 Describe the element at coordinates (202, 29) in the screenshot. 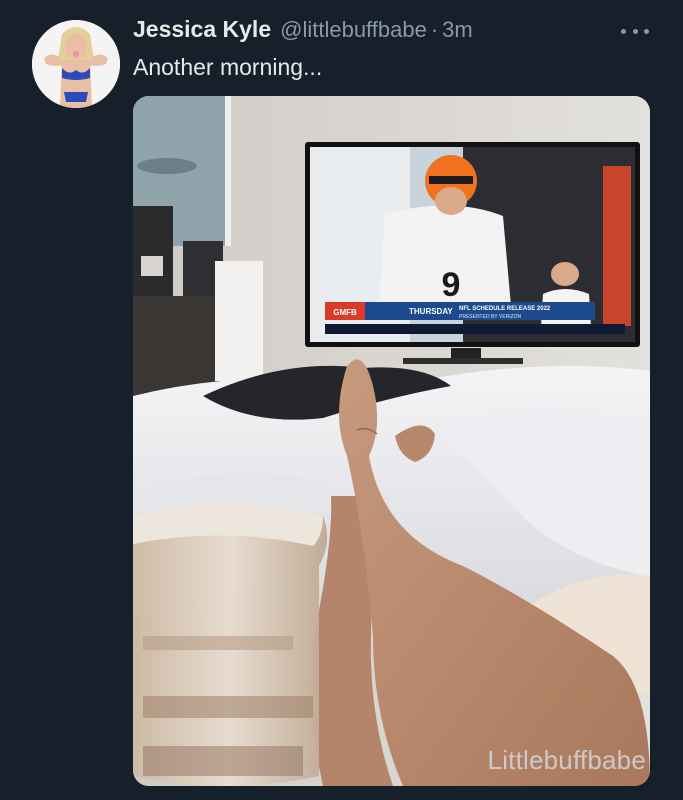

I see `display-name: Jessica Kyle` at that location.